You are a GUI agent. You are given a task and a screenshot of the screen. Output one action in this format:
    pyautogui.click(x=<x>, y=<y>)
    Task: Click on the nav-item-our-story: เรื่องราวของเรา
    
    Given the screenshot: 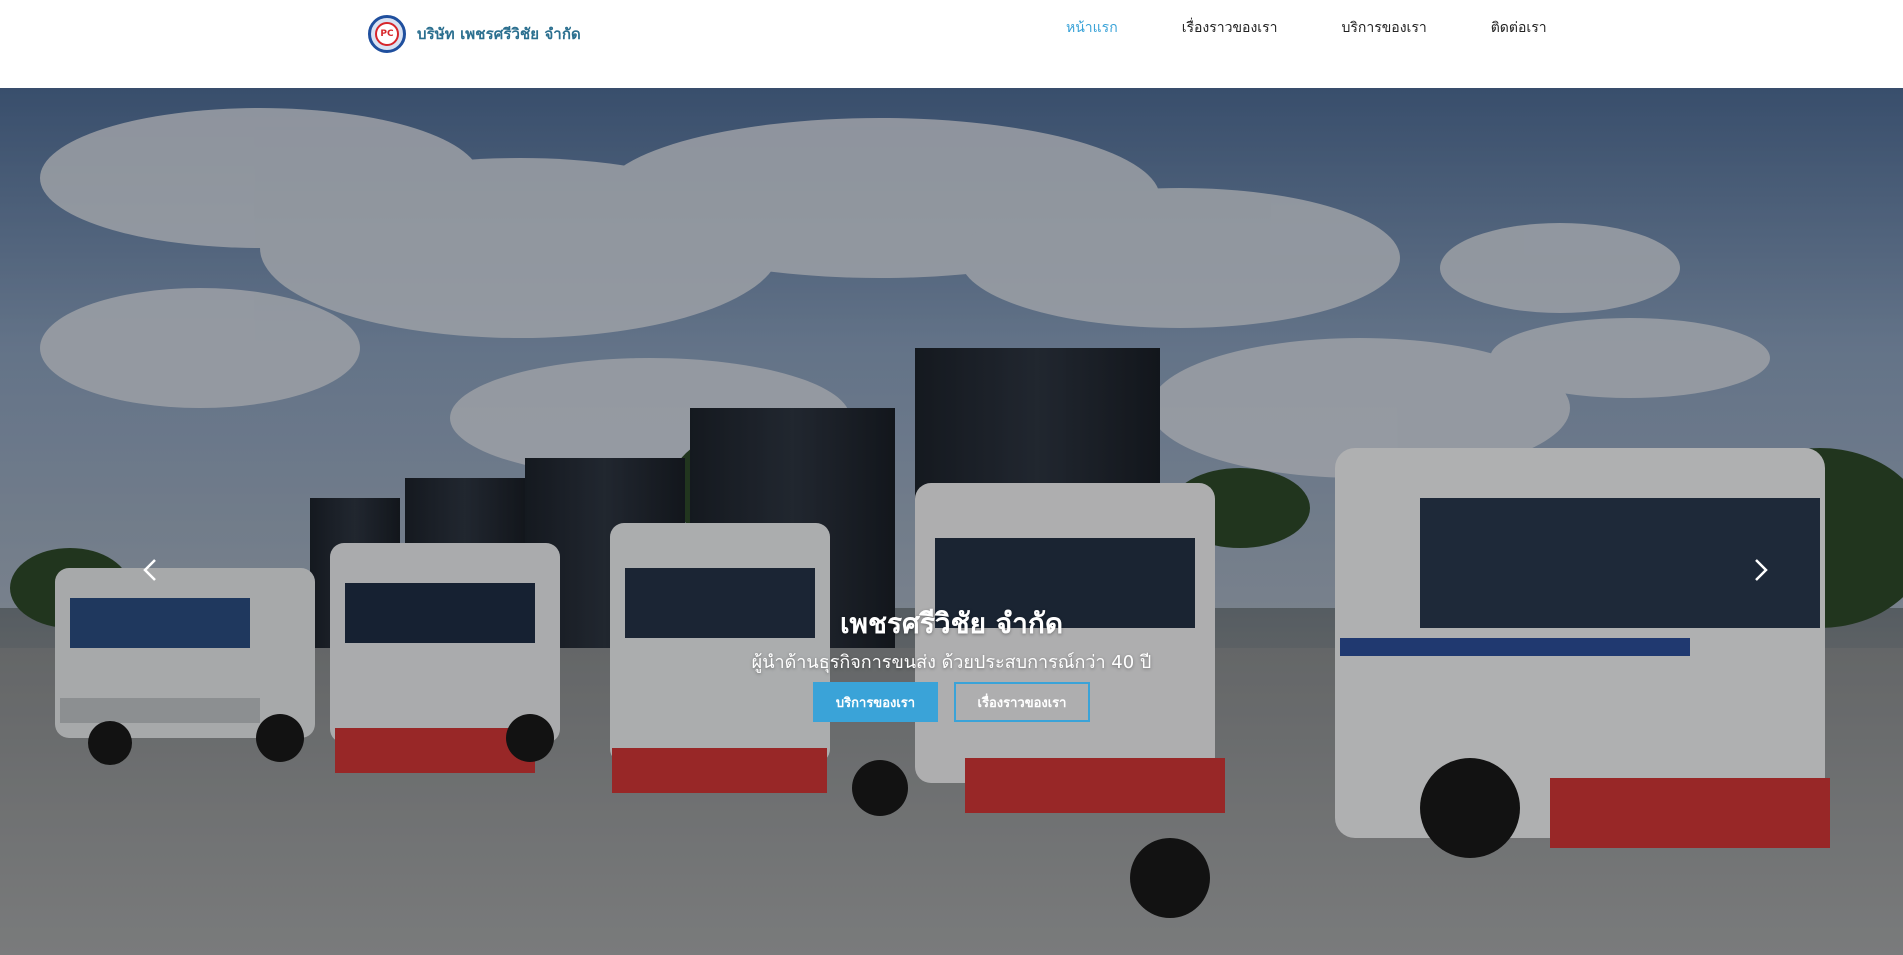 What is the action you would take?
    pyautogui.click(x=1230, y=28)
    